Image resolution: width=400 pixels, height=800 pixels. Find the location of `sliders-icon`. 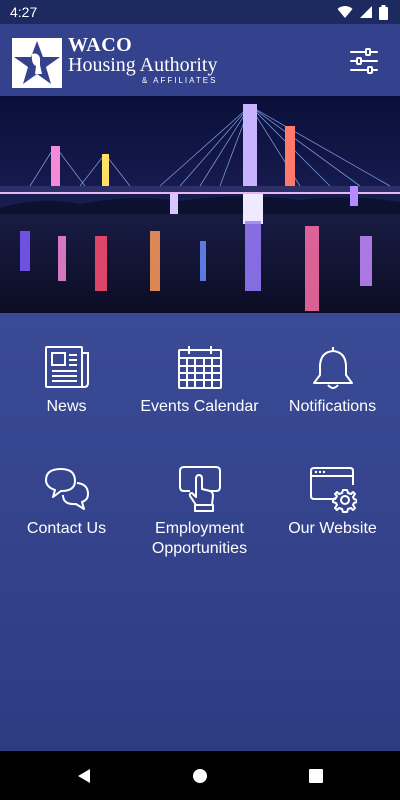

sliders-icon is located at coordinates (364, 61).